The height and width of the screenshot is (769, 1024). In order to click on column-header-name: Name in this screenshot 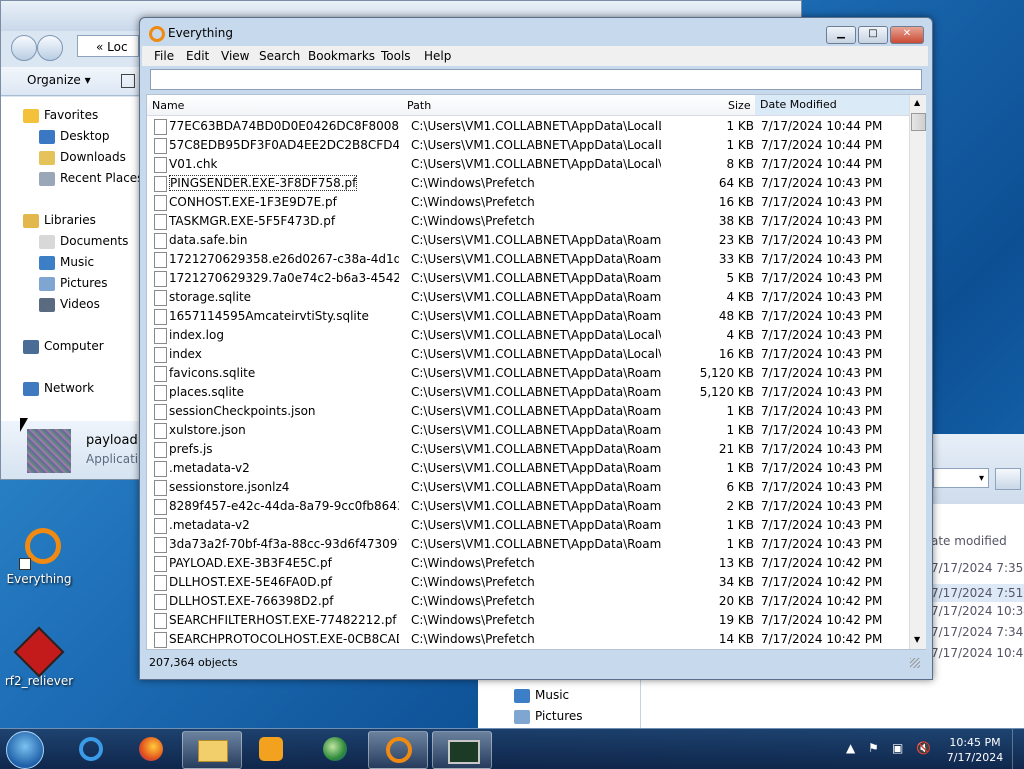, I will do `click(168, 105)`.